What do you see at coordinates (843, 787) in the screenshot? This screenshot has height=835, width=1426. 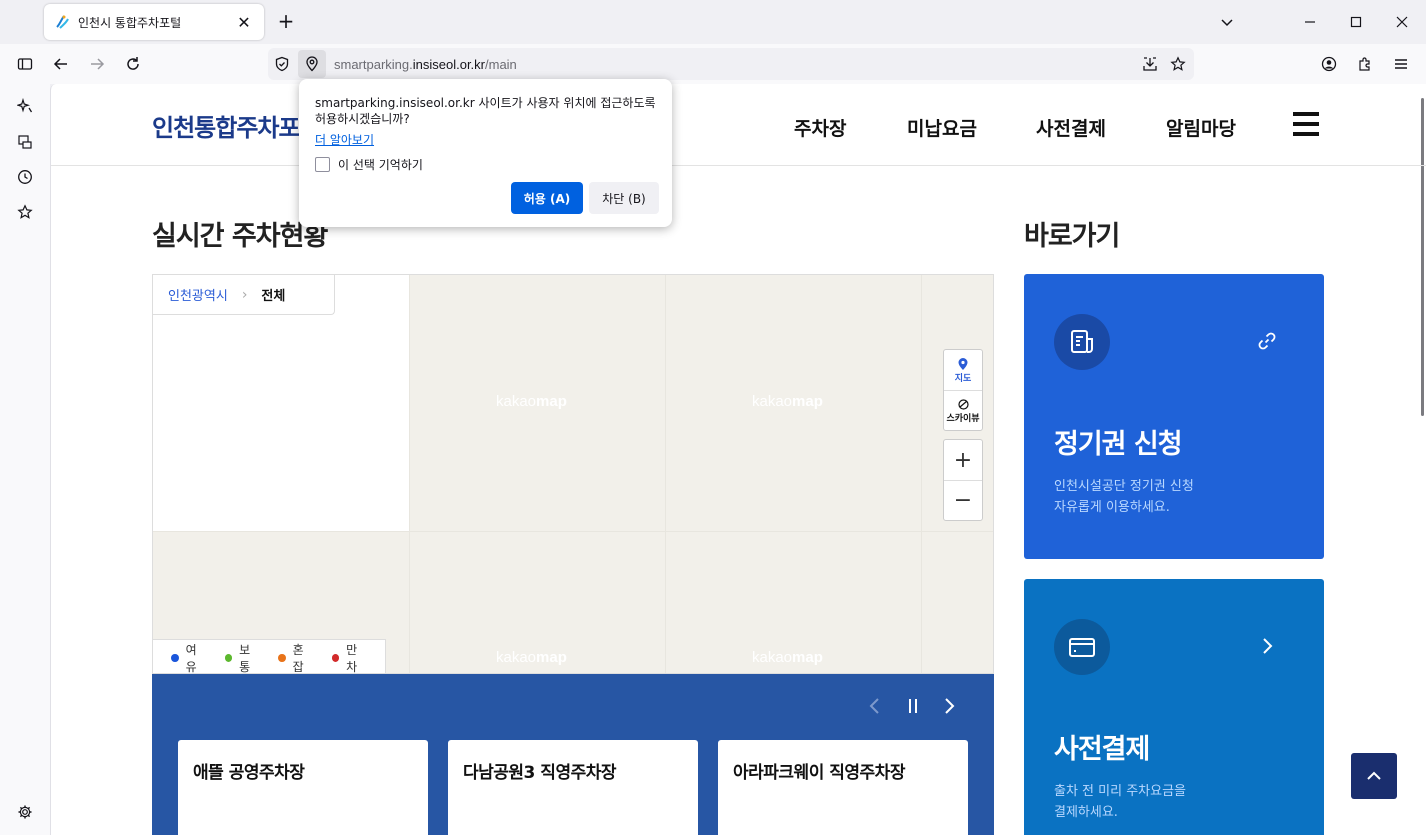 I see `parking-lot-card: 아라파크웨이 직영주차장` at bounding box center [843, 787].